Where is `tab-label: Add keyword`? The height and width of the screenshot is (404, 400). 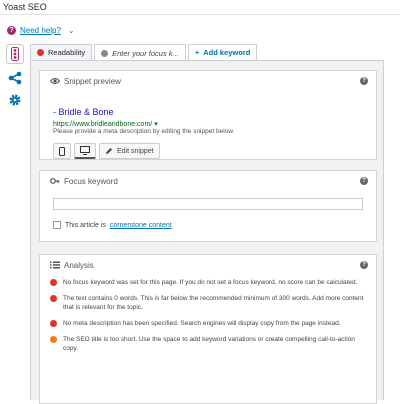
tab-label: Add keyword is located at coordinates (227, 52).